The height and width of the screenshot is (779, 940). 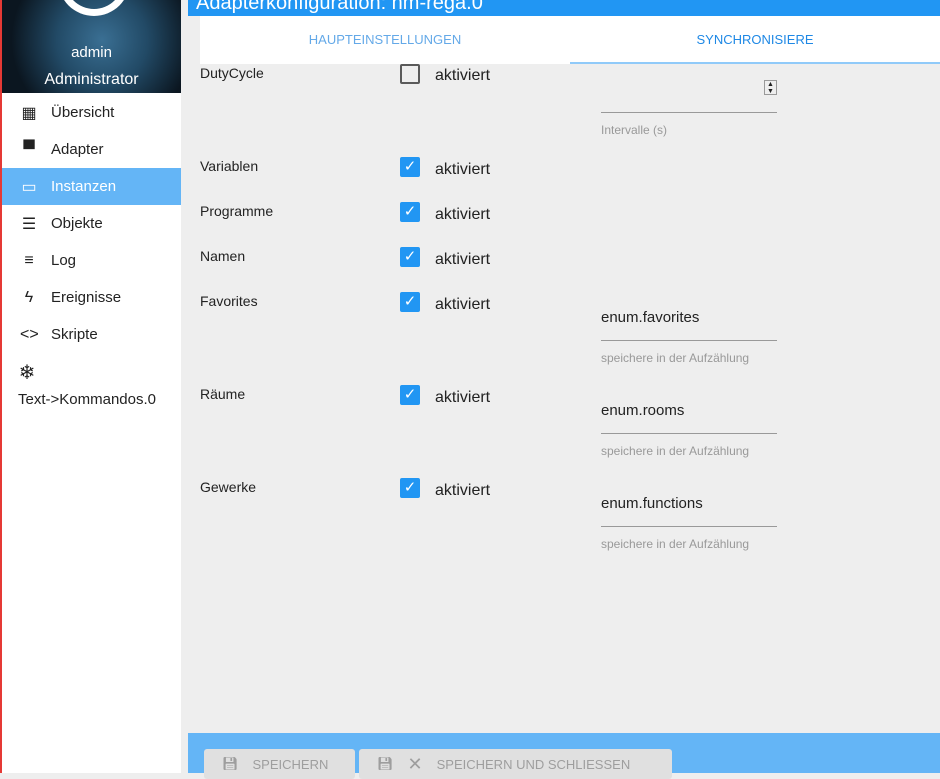 I want to click on favorites-enum-input: enum.favorites, so click(x=689, y=325).